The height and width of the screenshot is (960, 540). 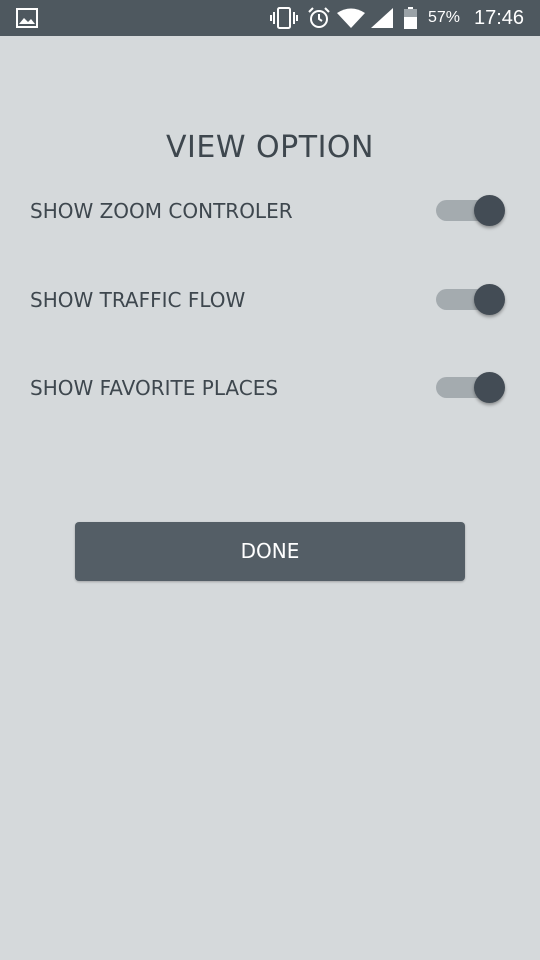 What do you see at coordinates (471, 211) in the screenshot?
I see `zoom-controler-toggle` at bounding box center [471, 211].